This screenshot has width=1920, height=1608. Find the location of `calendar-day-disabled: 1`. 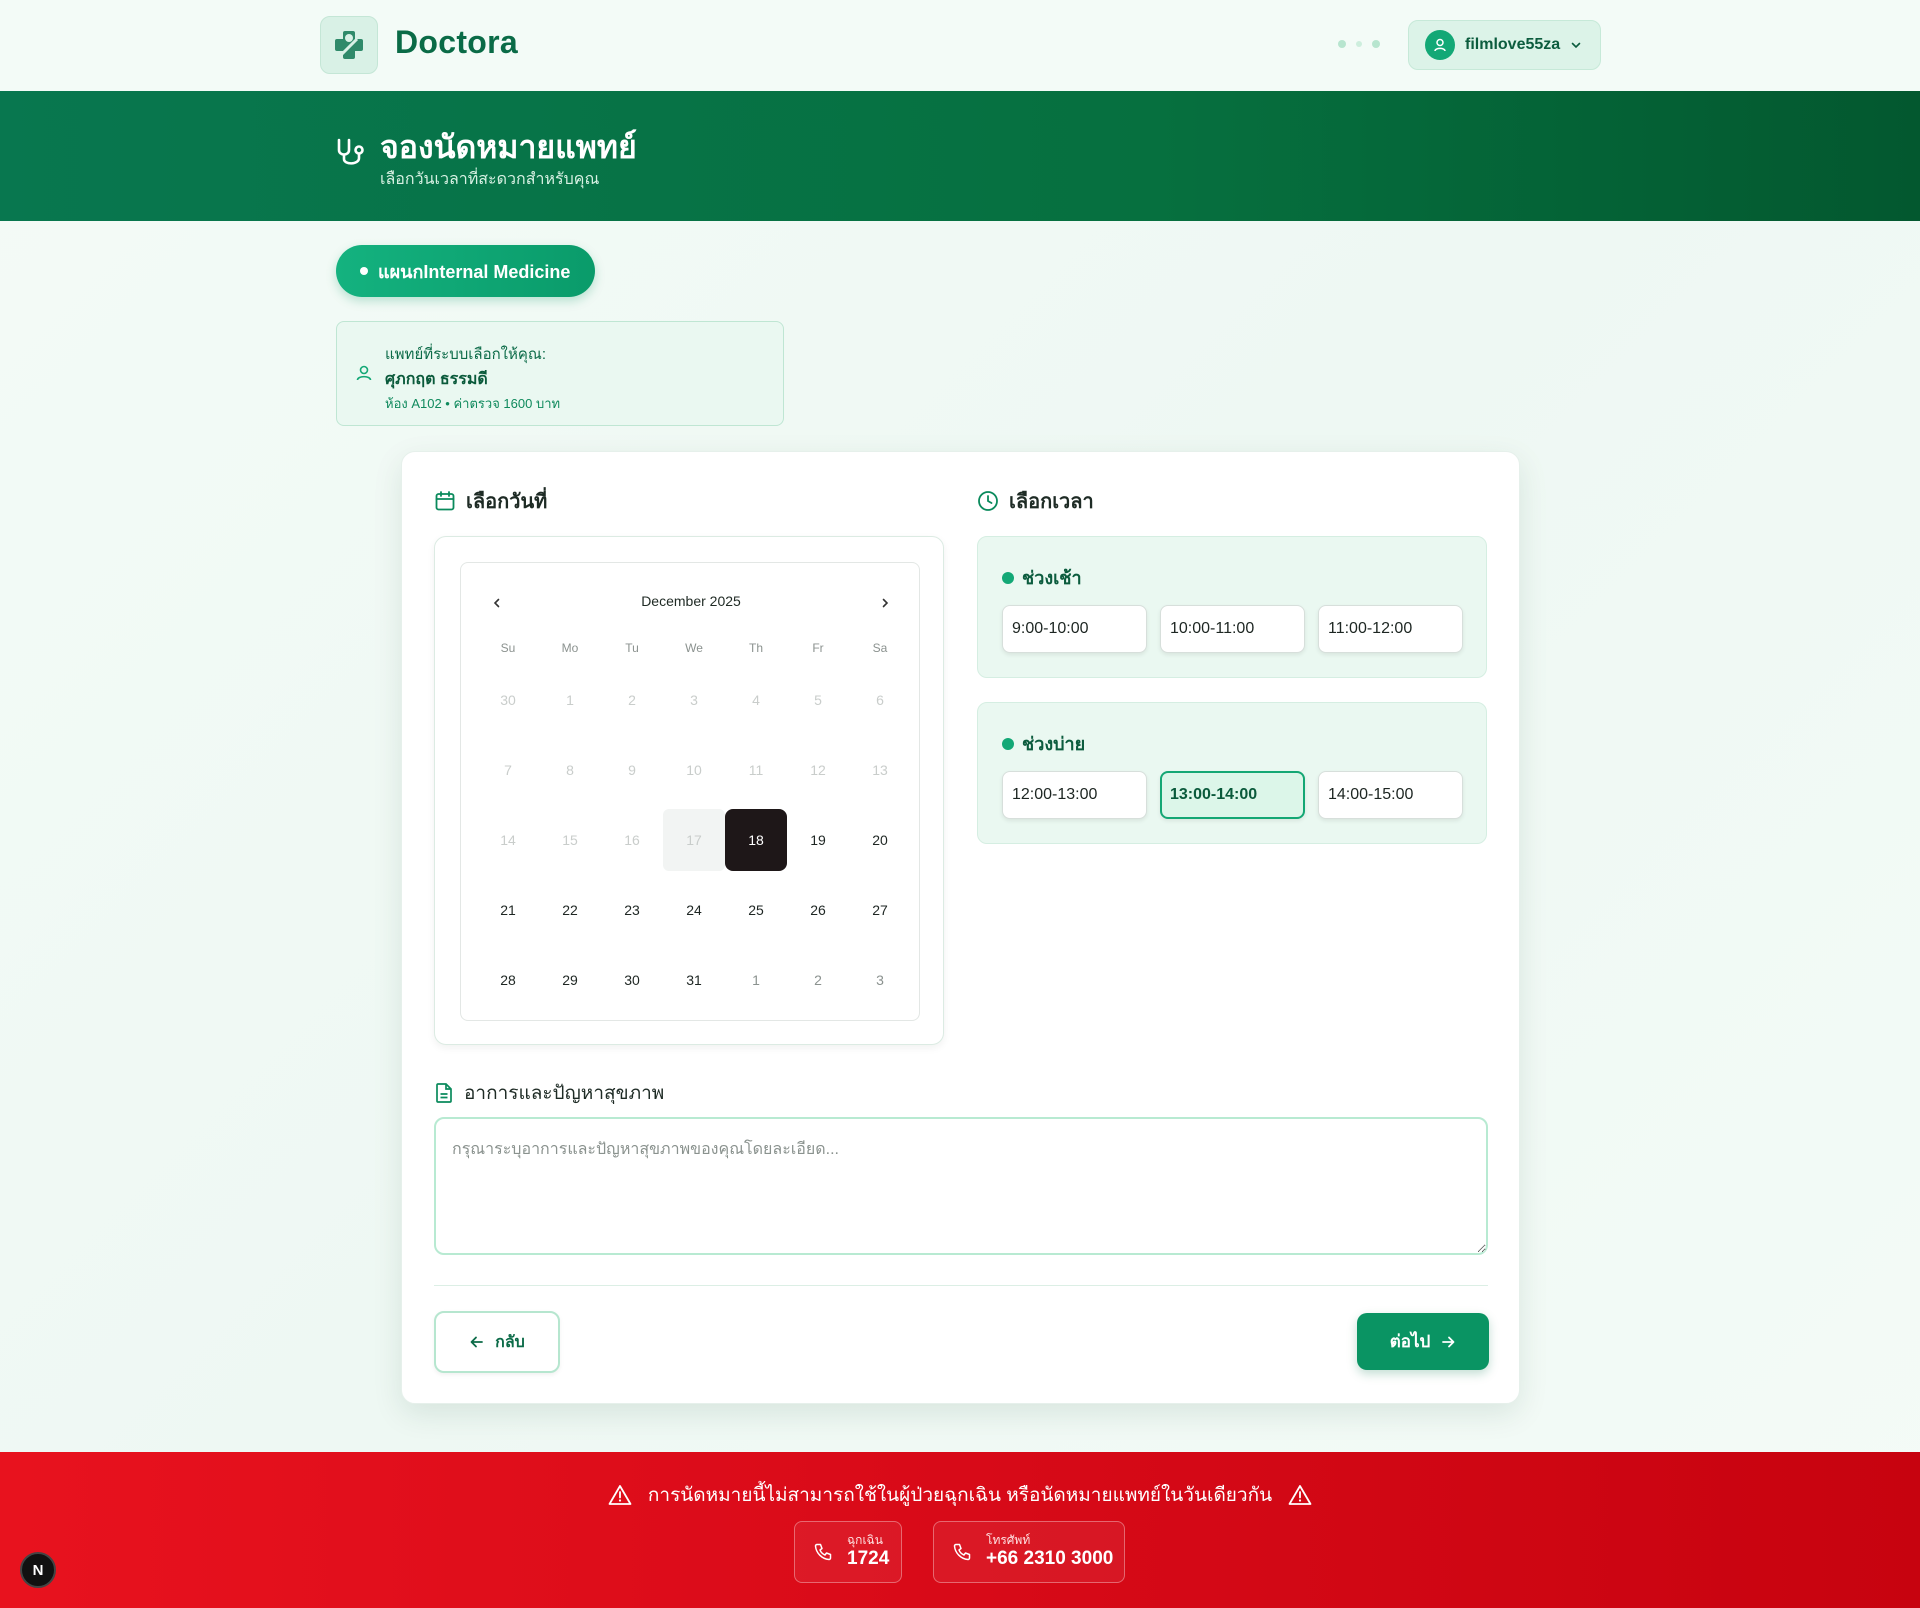

calendar-day-disabled: 1 is located at coordinates (570, 700).